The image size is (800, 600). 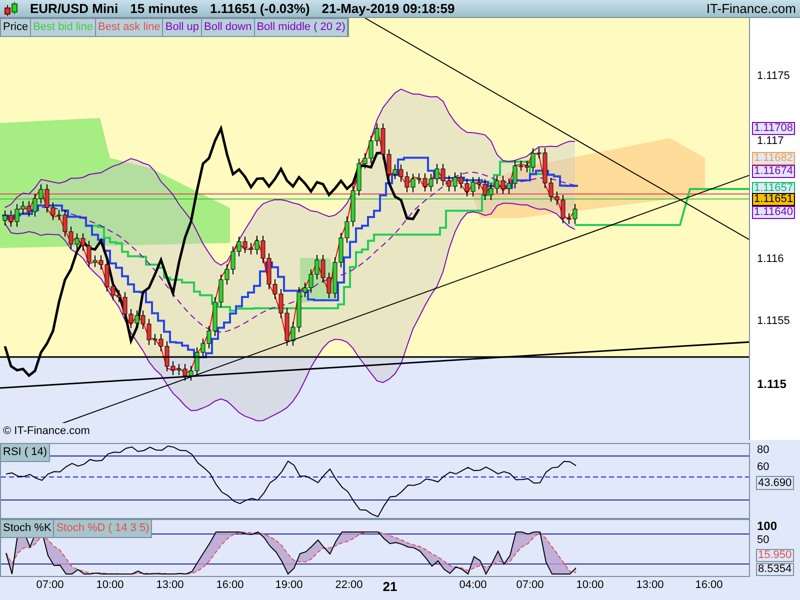 I want to click on stoch-tick: 50, so click(x=763, y=540).